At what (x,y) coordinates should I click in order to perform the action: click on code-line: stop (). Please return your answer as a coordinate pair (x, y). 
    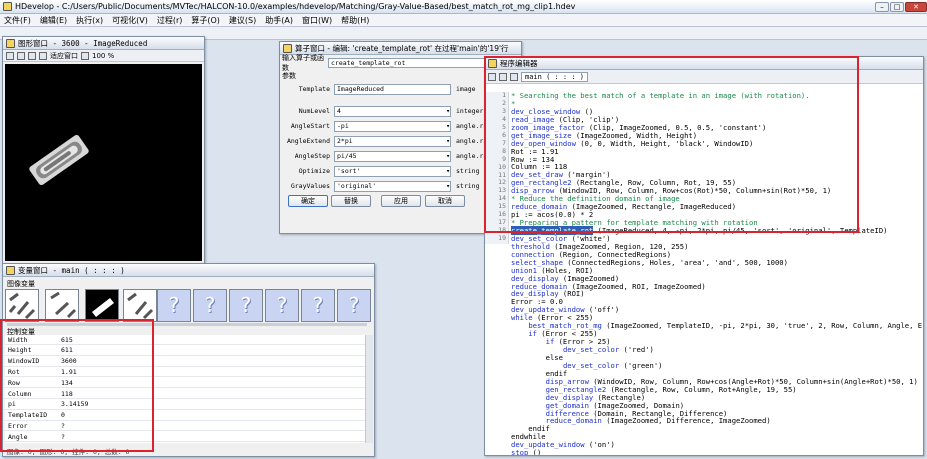
    Looking at the image, I should click on (717, 452).